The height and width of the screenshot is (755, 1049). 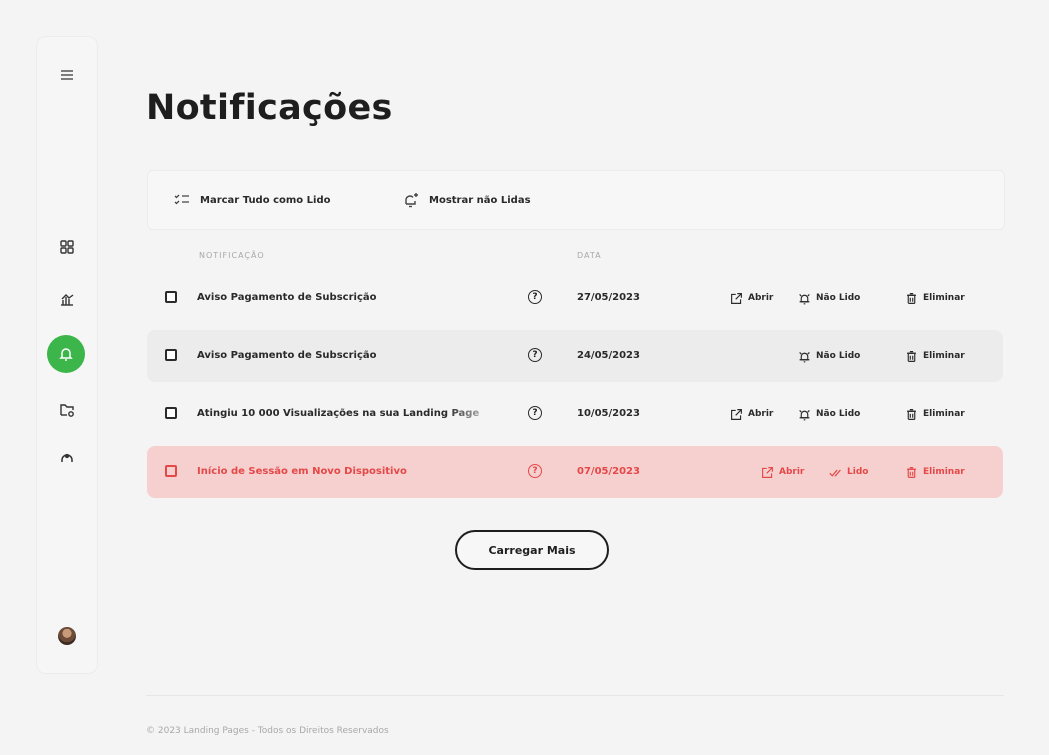 I want to click on mark-read-label: Lido, so click(x=858, y=472).